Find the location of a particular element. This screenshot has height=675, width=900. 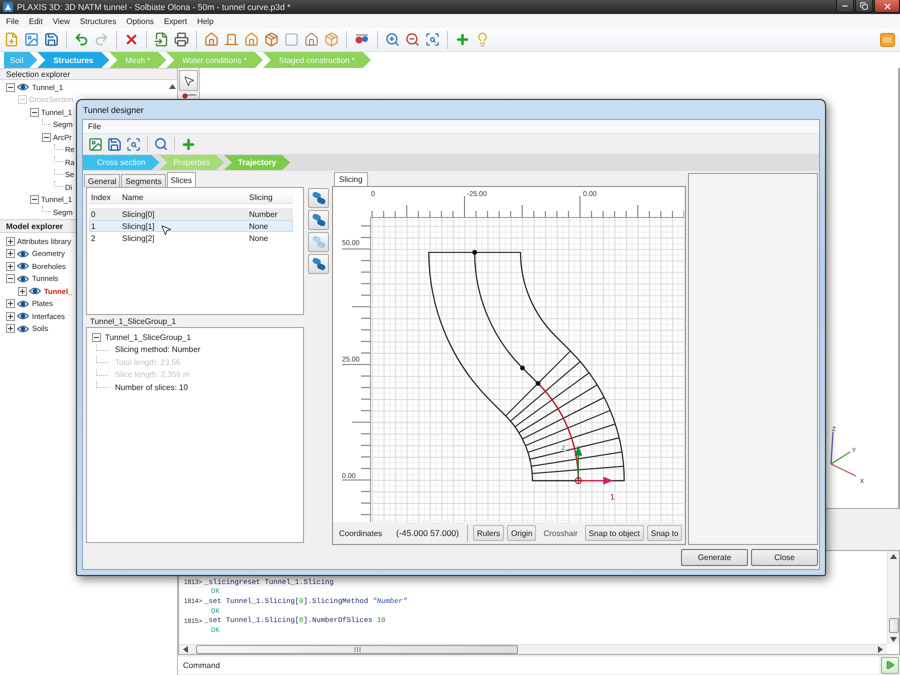

zoom-in-icon is located at coordinates (392, 39).